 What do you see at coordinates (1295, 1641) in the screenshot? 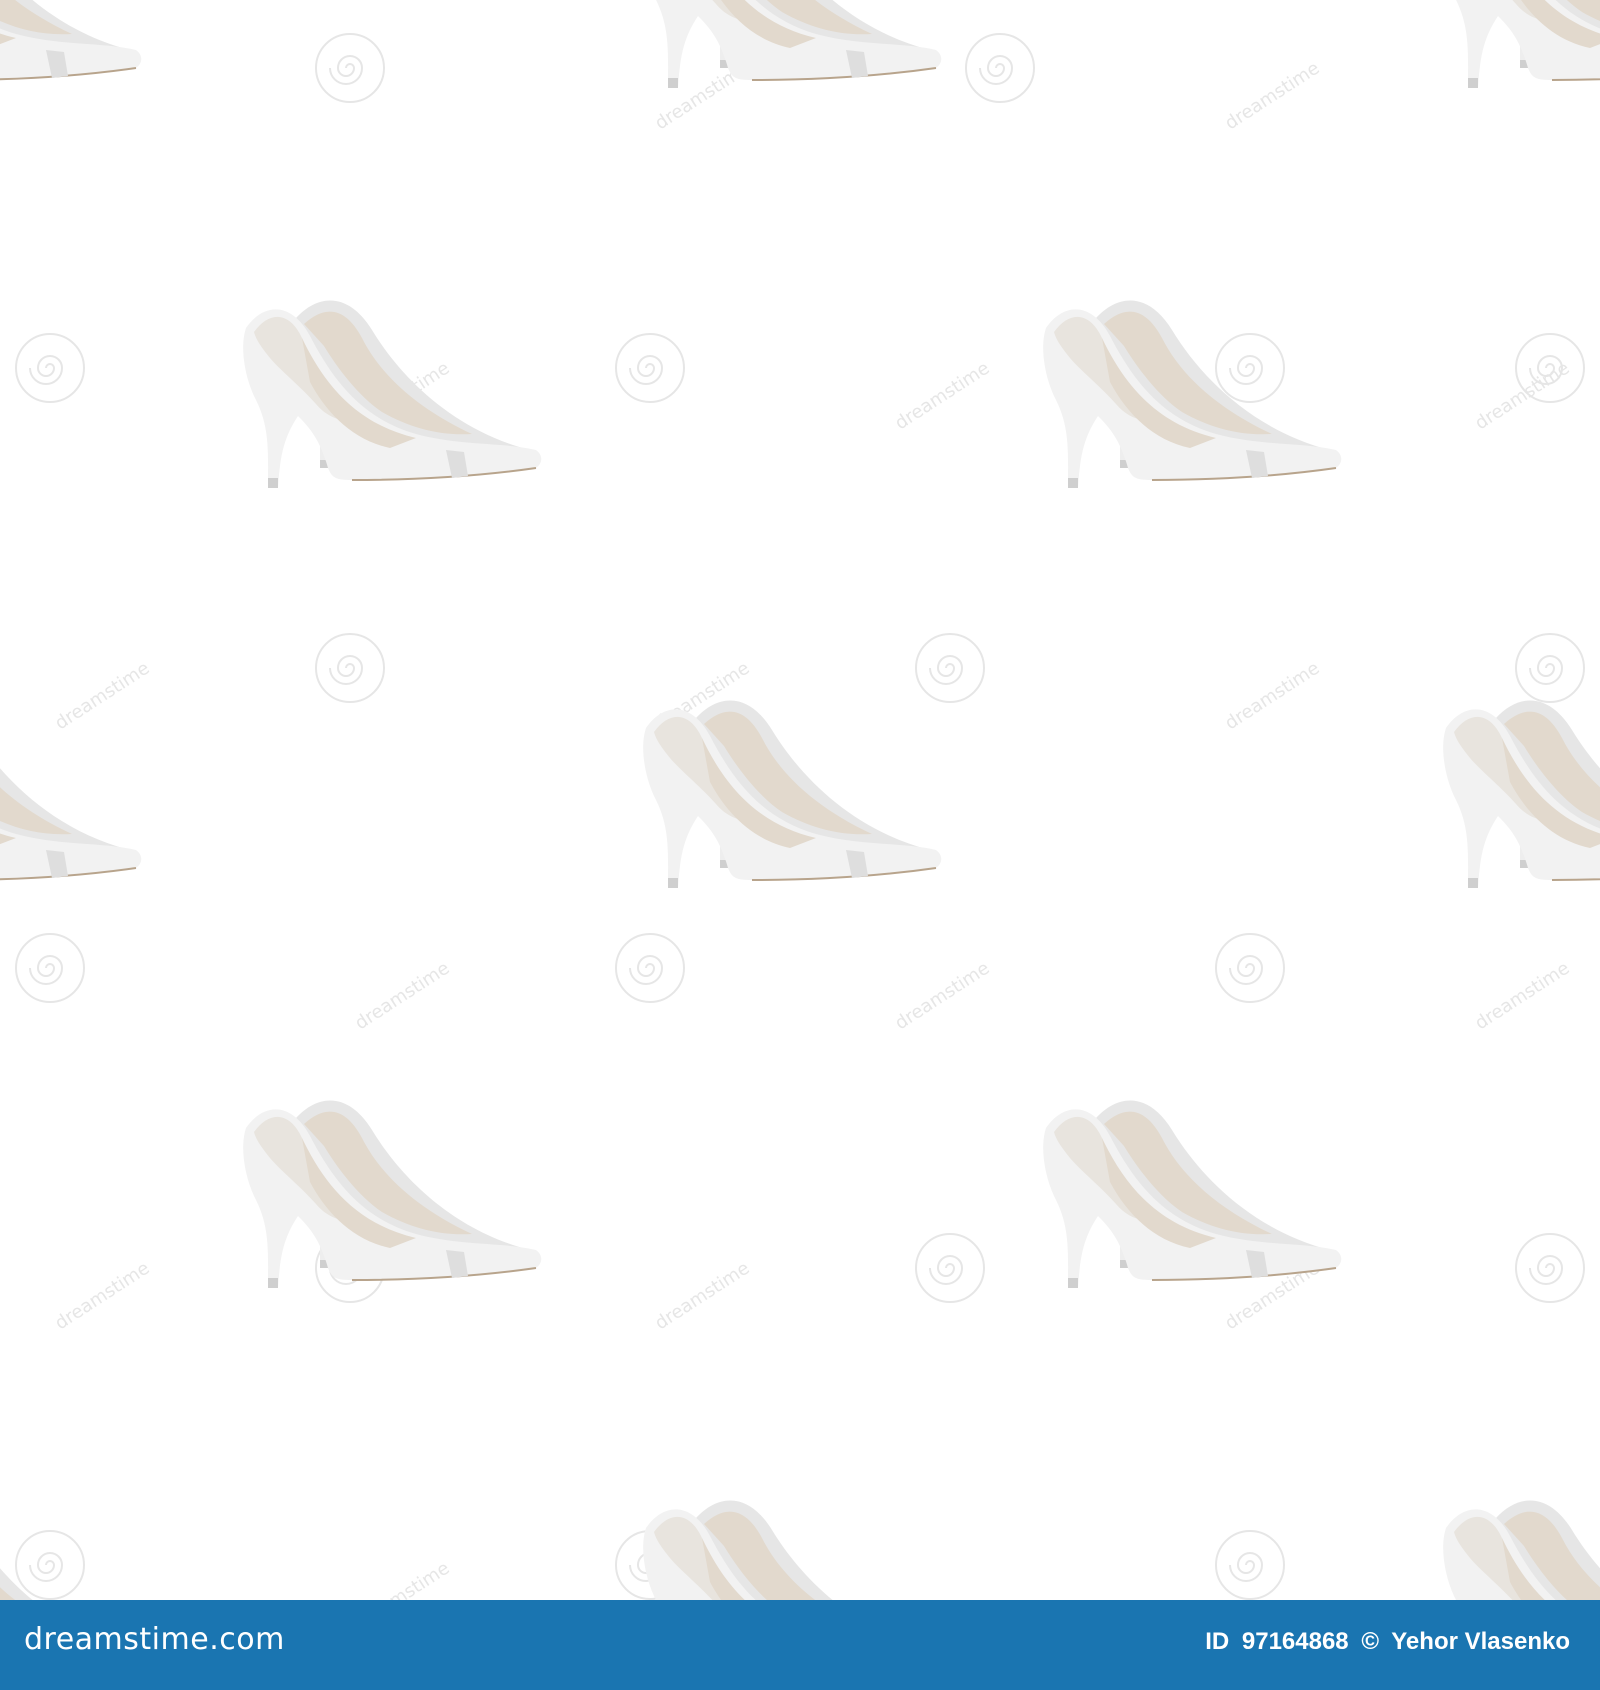
I see `id-value: 97164868` at bounding box center [1295, 1641].